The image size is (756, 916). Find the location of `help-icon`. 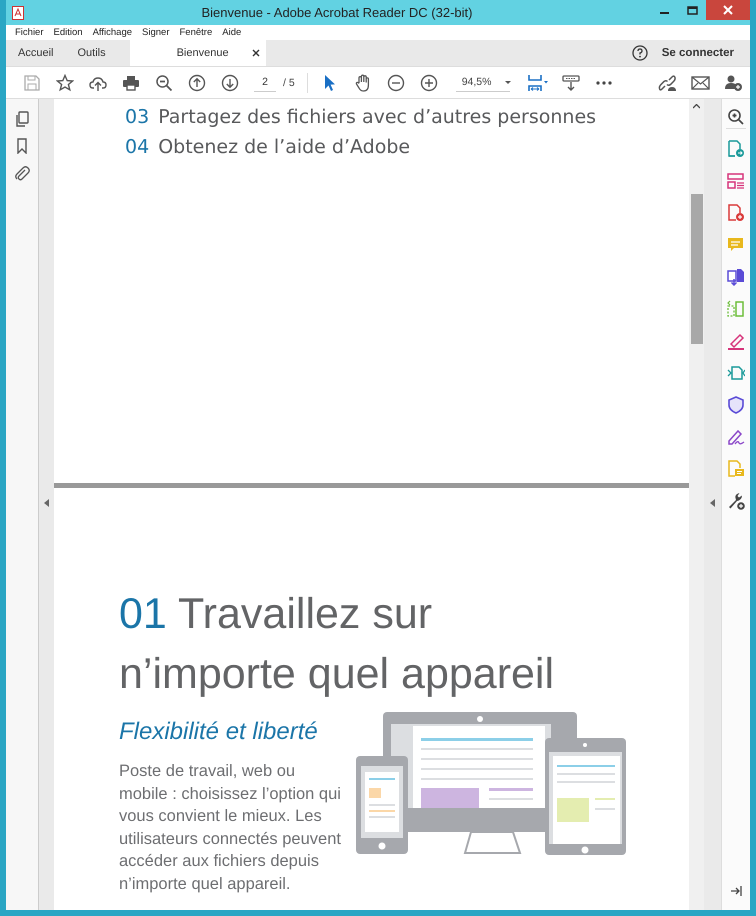

help-icon is located at coordinates (640, 53).